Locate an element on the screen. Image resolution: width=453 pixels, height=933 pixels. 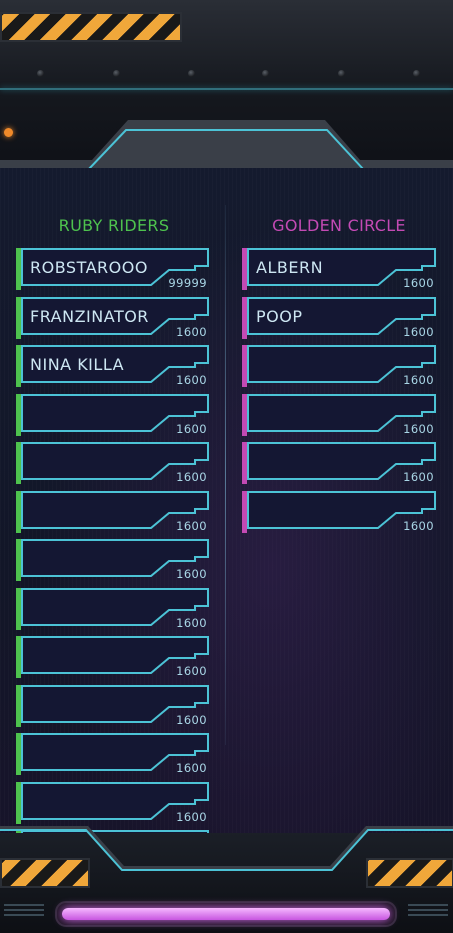
player-slot: FRANZINATOR 1600 is located at coordinates (112, 317).